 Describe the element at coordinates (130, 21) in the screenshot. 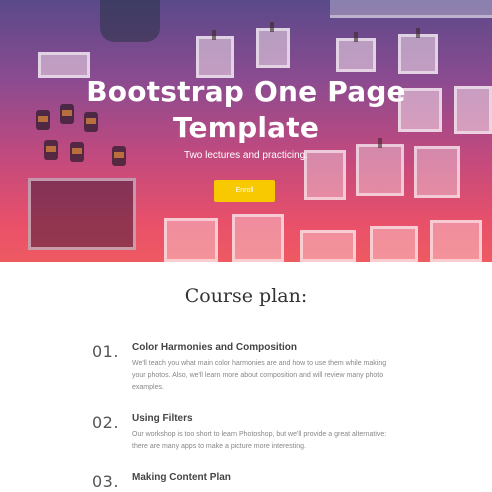

I see `hero-background-jar` at that location.